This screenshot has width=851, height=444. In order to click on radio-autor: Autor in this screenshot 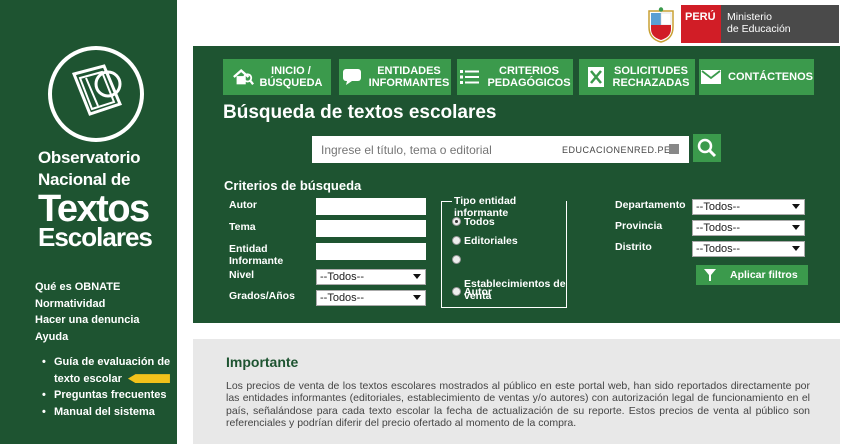, I will do `click(472, 292)`.